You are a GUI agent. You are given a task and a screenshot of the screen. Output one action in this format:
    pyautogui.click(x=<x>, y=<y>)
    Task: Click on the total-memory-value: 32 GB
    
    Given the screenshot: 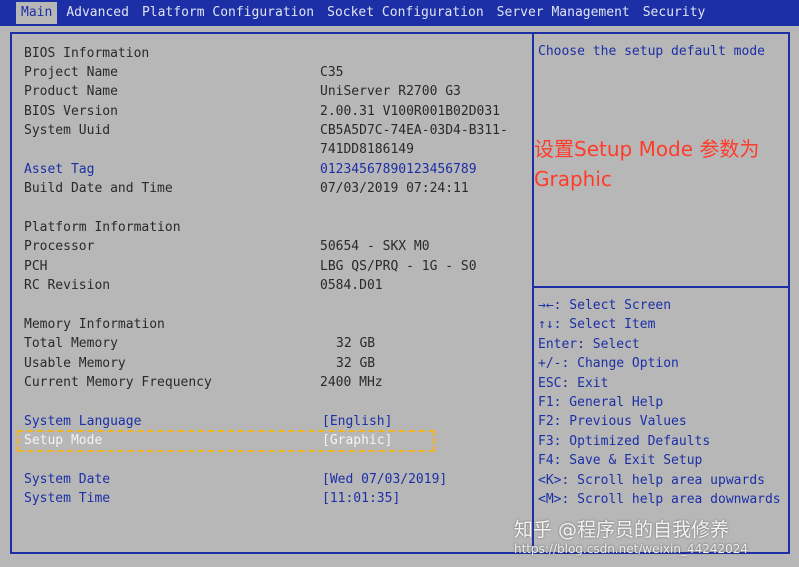 What is the action you would take?
    pyautogui.click(x=356, y=343)
    